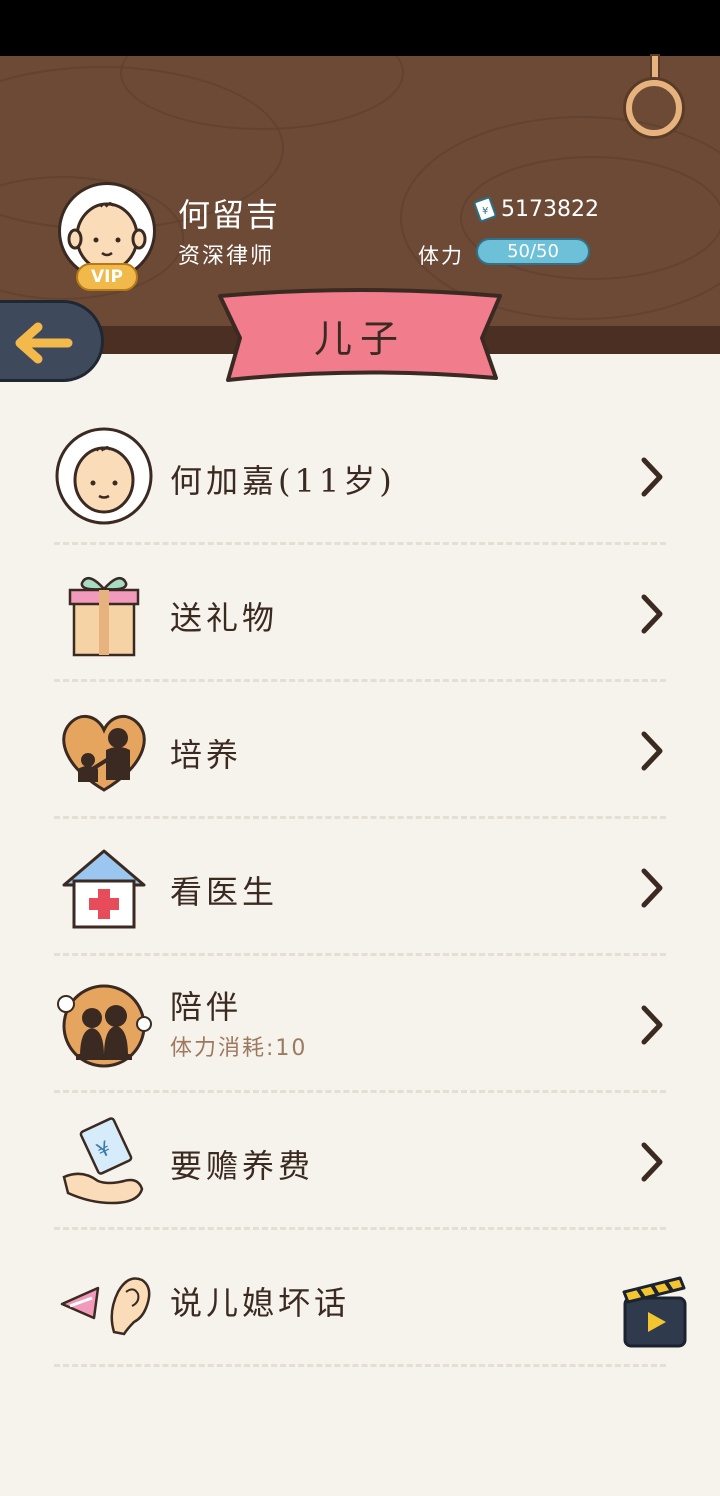  Describe the element at coordinates (224, 892) in the screenshot. I see `menu-label: 看医生` at that location.